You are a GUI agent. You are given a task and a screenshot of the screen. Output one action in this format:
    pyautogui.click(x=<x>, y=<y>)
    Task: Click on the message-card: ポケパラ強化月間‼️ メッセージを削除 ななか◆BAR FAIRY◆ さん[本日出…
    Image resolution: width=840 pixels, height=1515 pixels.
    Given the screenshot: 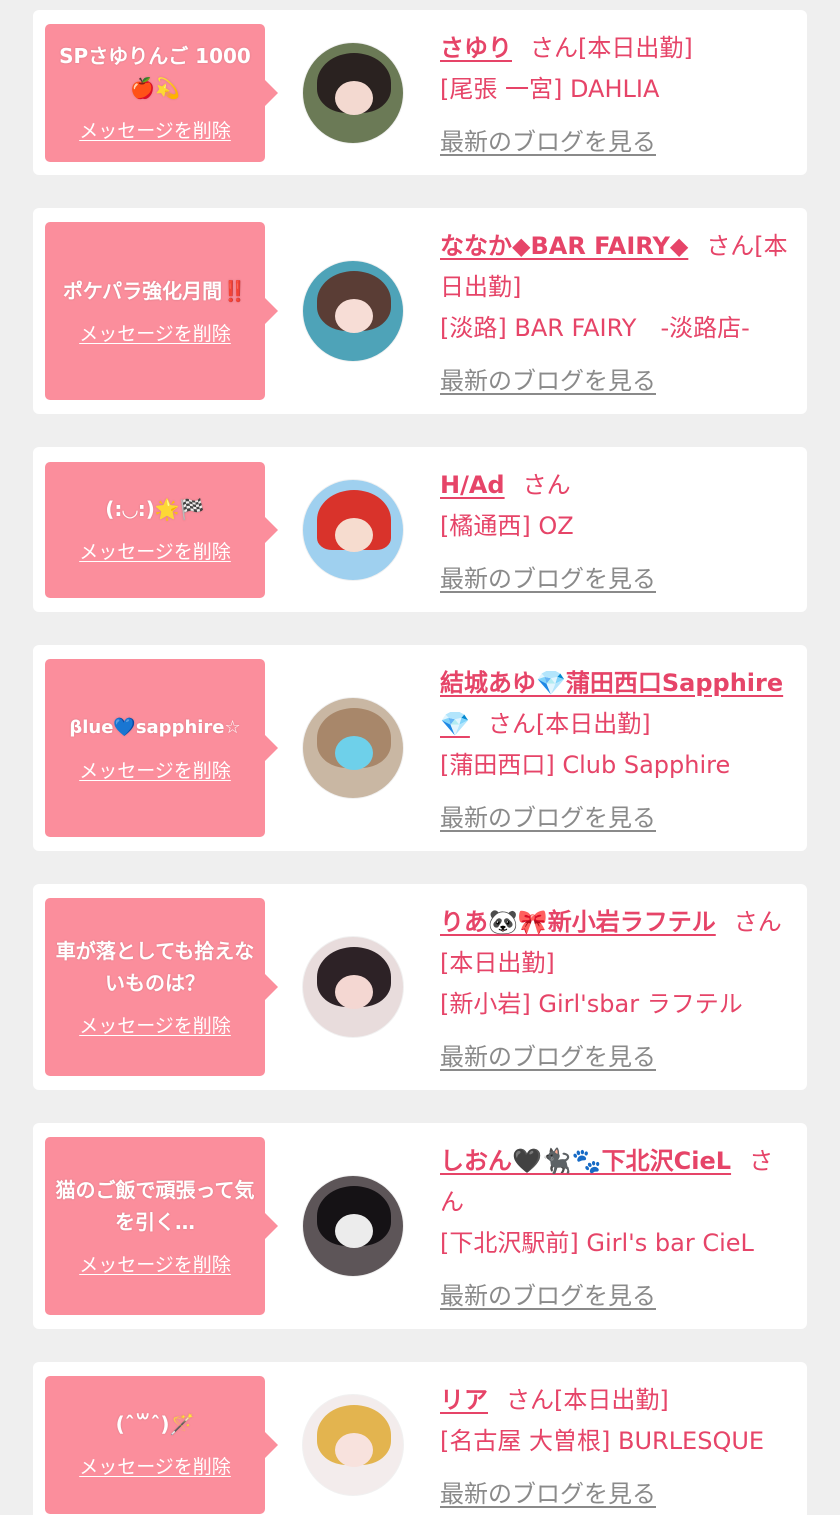 What is the action you would take?
    pyautogui.click(x=420, y=311)
    